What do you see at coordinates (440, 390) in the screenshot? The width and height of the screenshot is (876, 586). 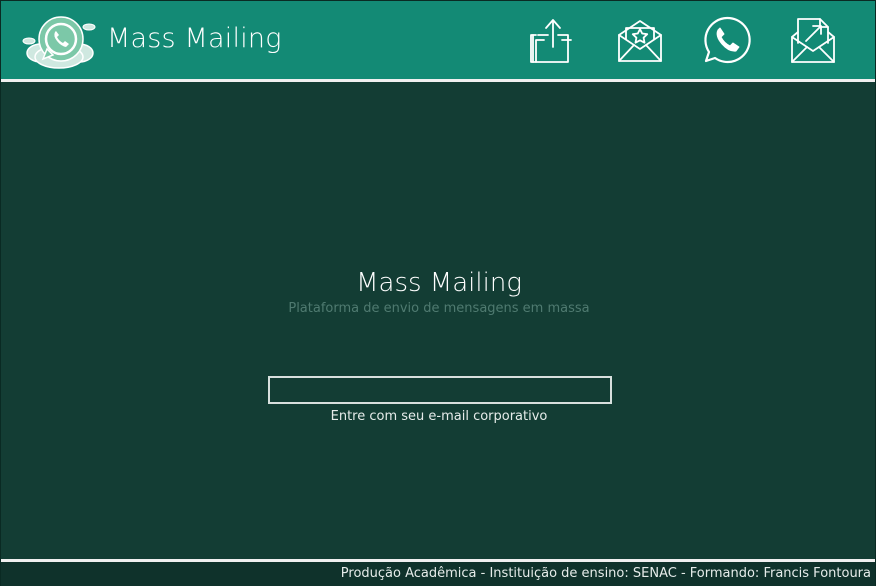 I see `email-field` at bounding box center [440, 390].